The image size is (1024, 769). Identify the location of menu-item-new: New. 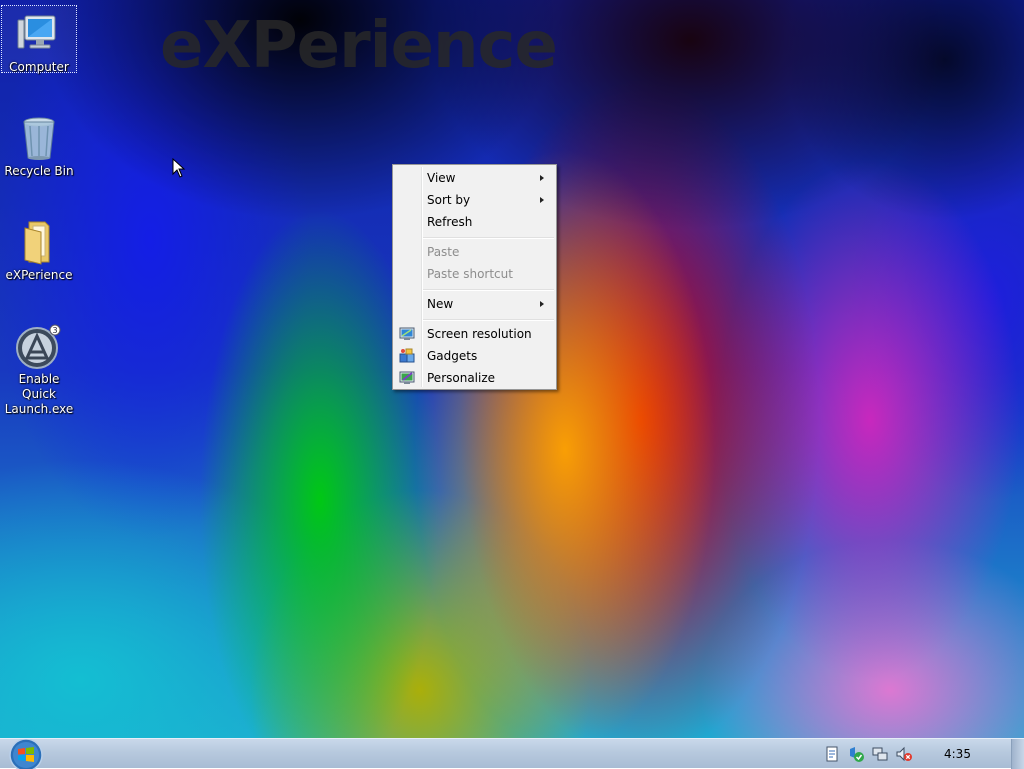
(474, 304).